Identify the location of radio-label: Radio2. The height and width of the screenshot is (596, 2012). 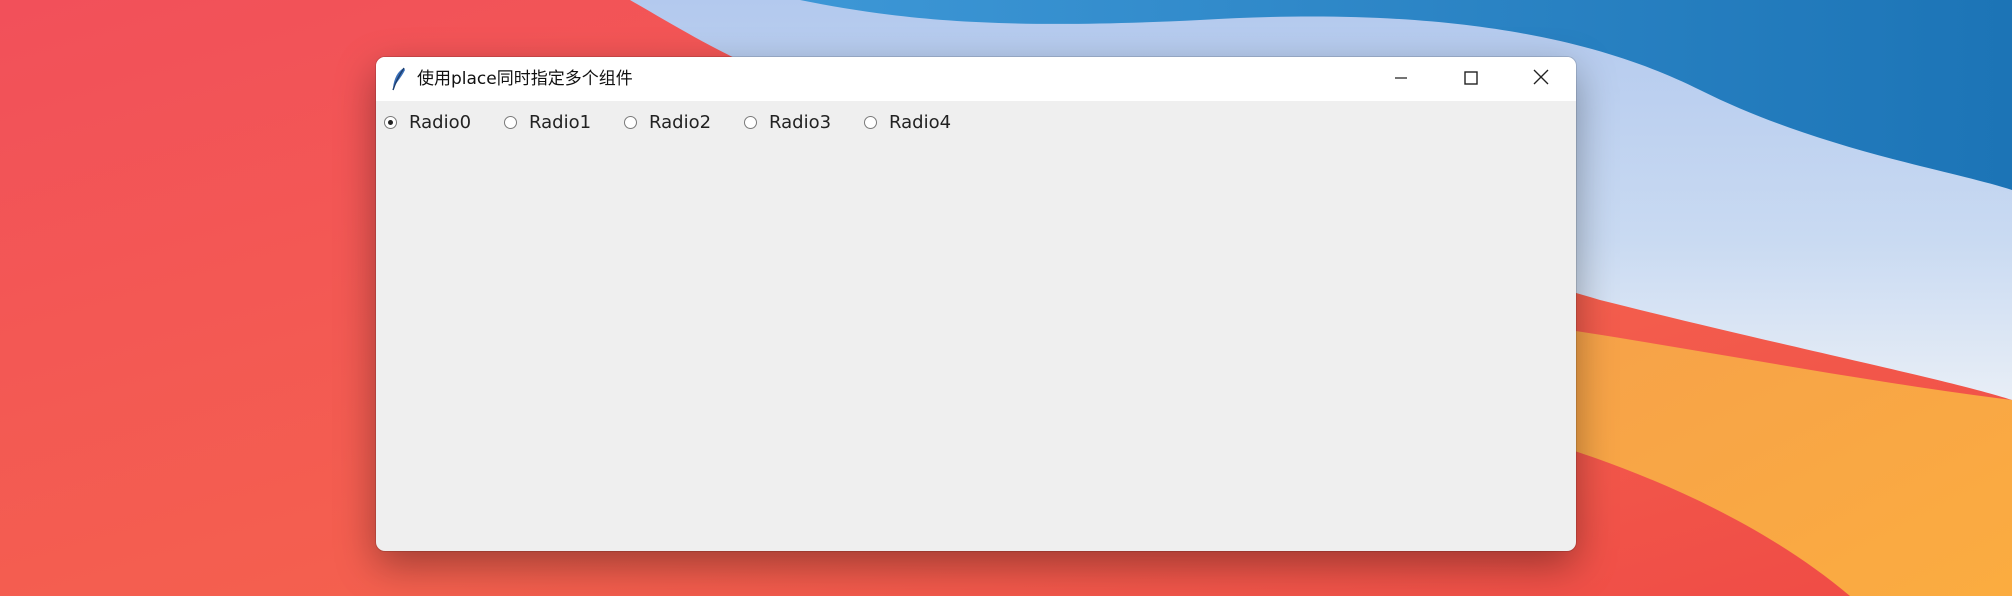
(680, 122).